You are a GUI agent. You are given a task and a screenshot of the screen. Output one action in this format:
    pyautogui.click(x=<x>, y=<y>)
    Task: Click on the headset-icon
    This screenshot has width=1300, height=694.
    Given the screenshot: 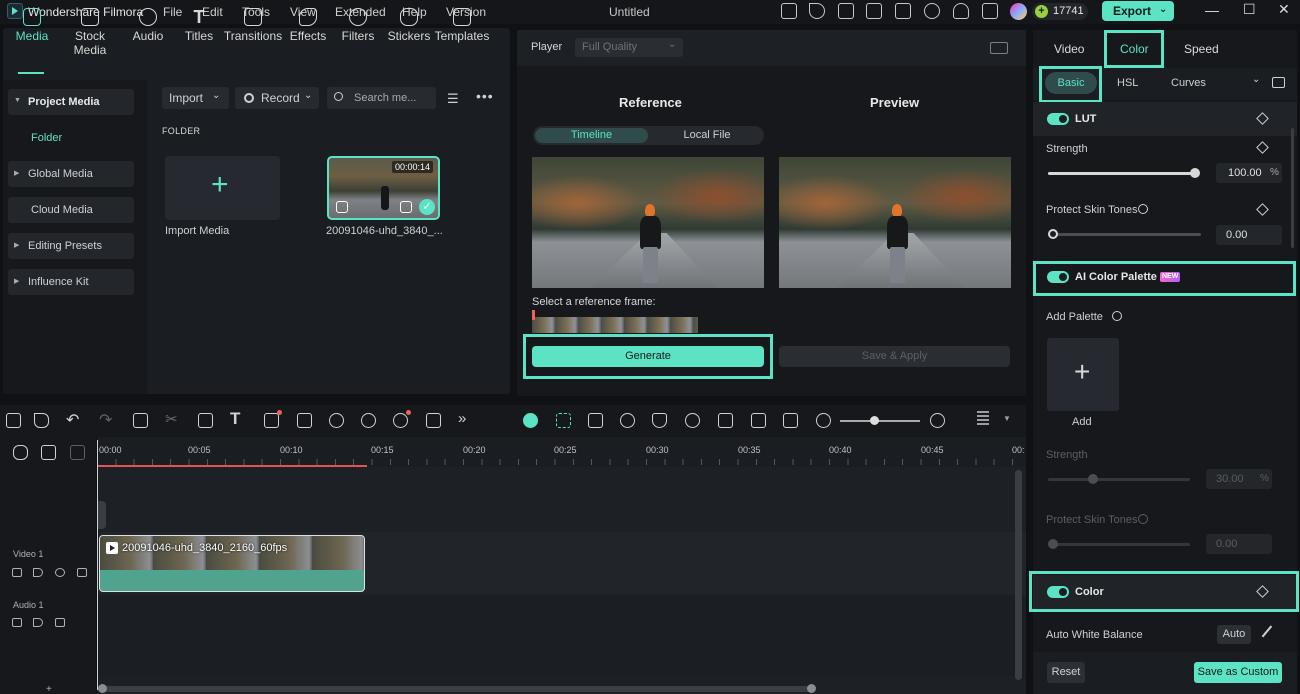 What is the action you would take?
    pyautogui.click(x=961, y=11)
    